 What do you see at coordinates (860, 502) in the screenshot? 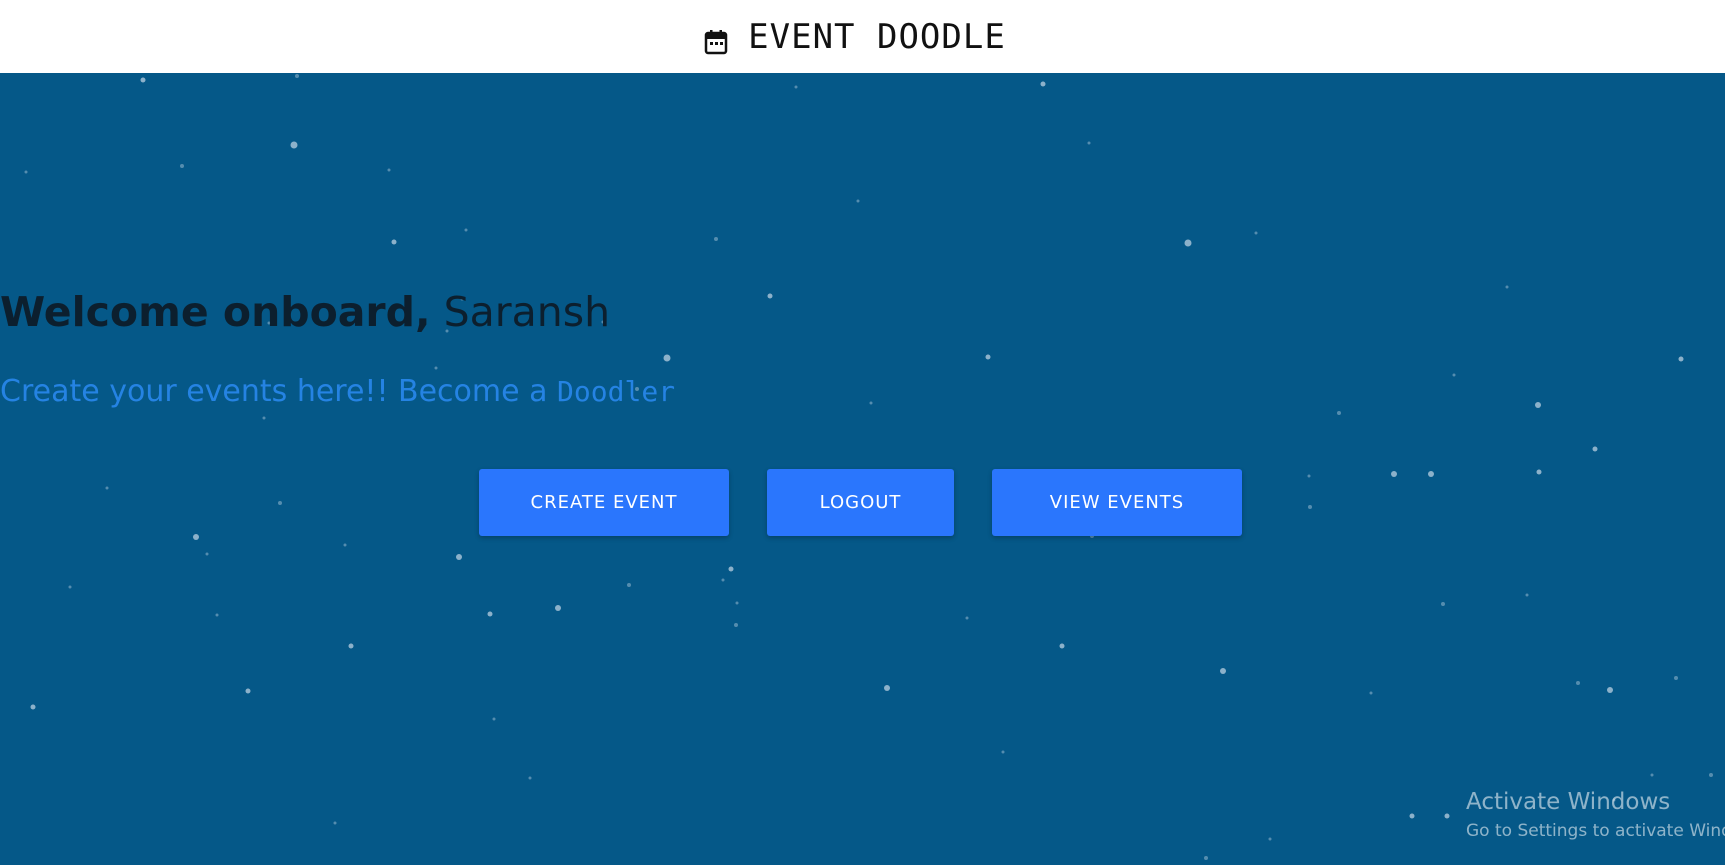
I see `logout-button: LOGOUT` at bounding box center [860, 502].